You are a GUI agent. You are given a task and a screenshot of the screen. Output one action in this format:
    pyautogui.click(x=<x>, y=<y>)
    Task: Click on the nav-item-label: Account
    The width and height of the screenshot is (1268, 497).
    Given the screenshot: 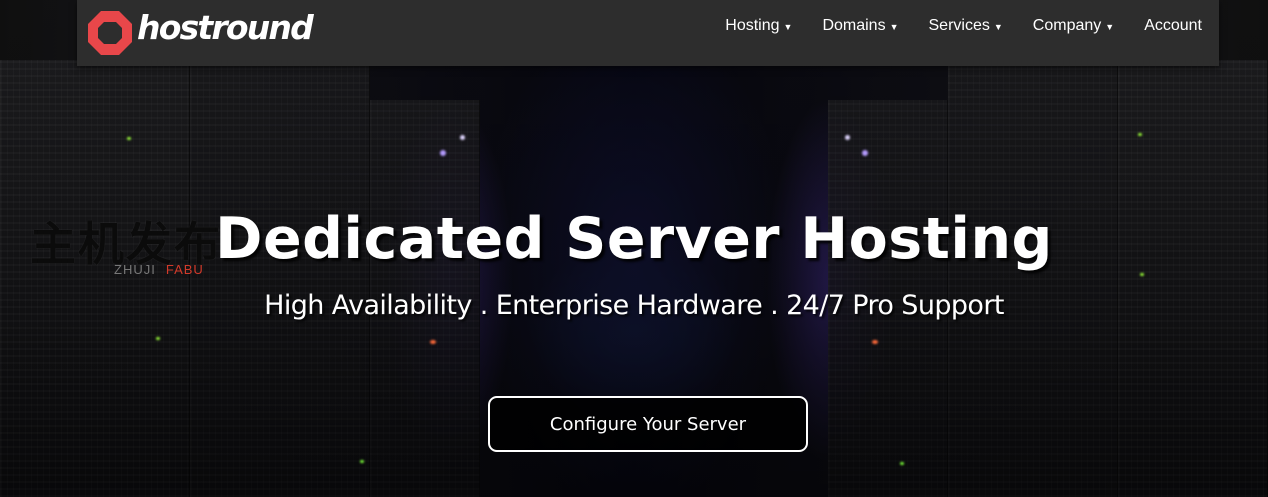 What is the action you would take?
    pyautogui.click(x=1173, y=25)
    